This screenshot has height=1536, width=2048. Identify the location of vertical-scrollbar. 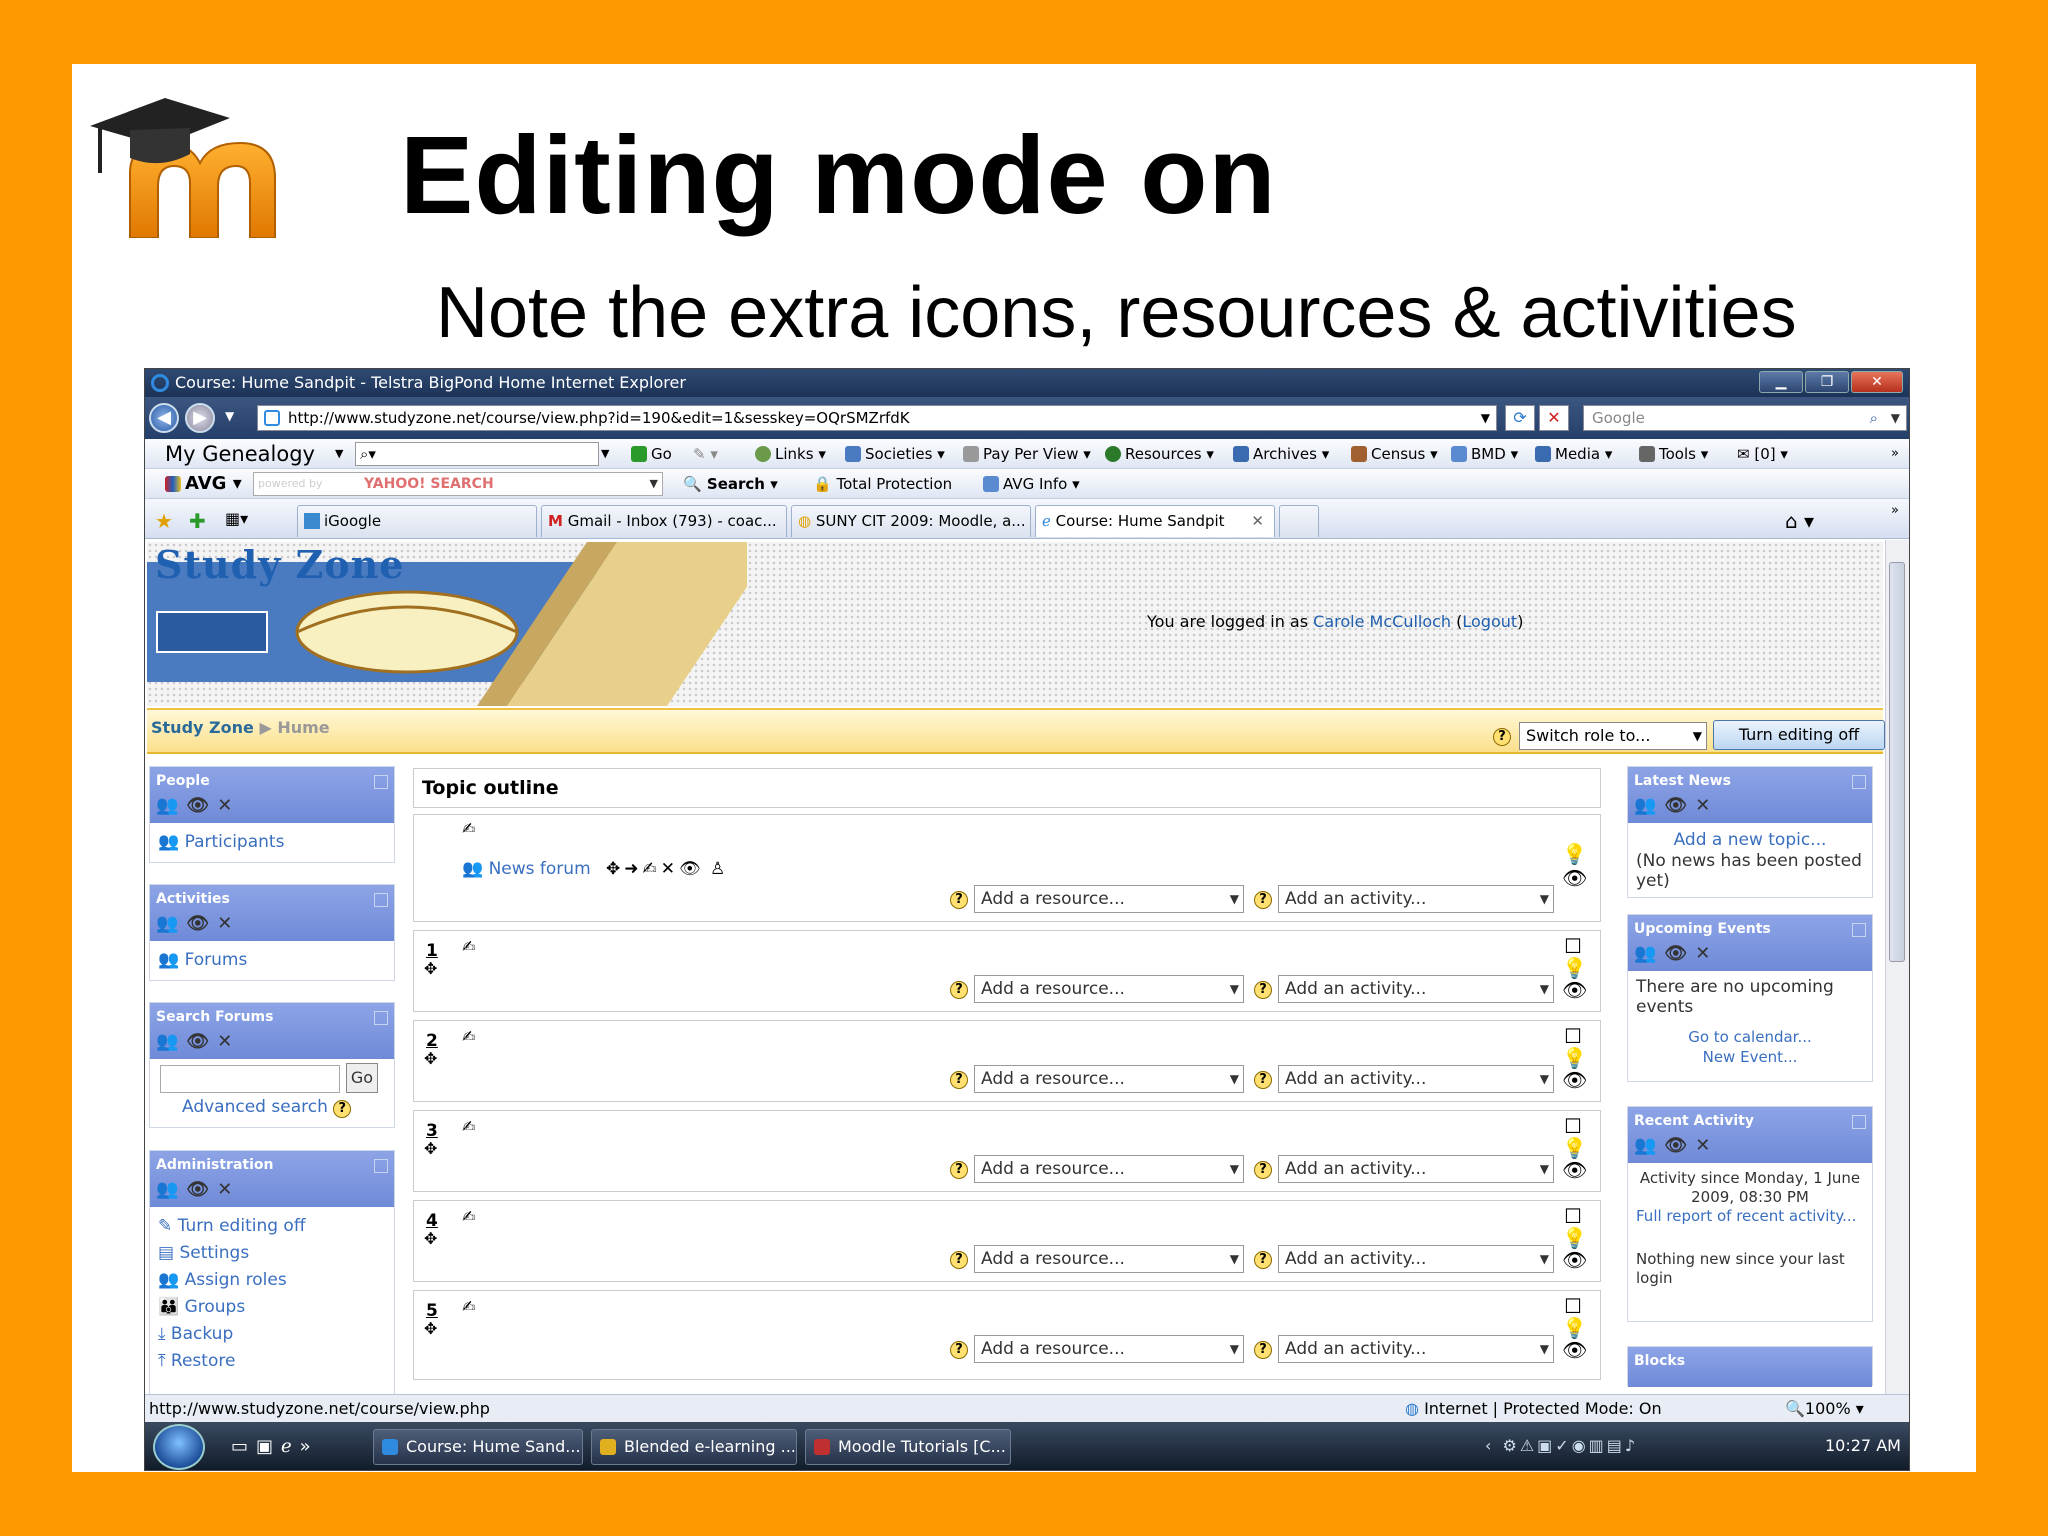
(1897, 967).